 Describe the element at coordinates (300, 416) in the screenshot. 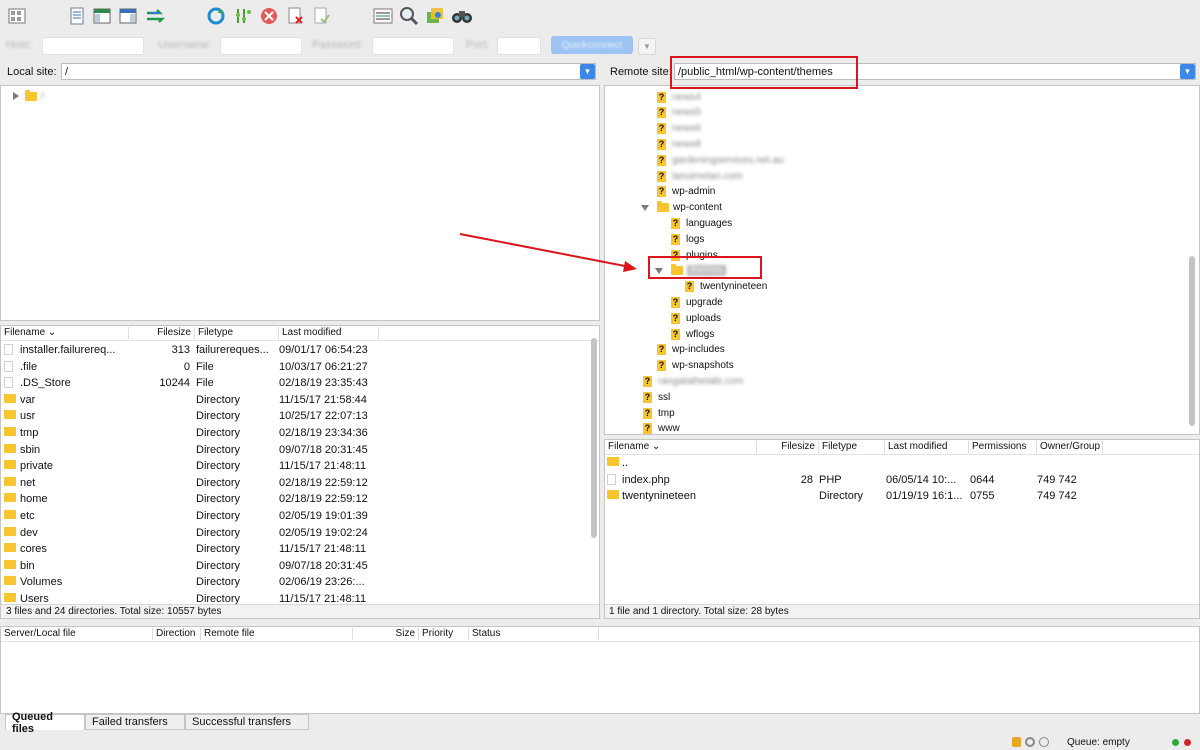

I see `table-row: usr Directory 10/25/17 22:07:13` at that location.